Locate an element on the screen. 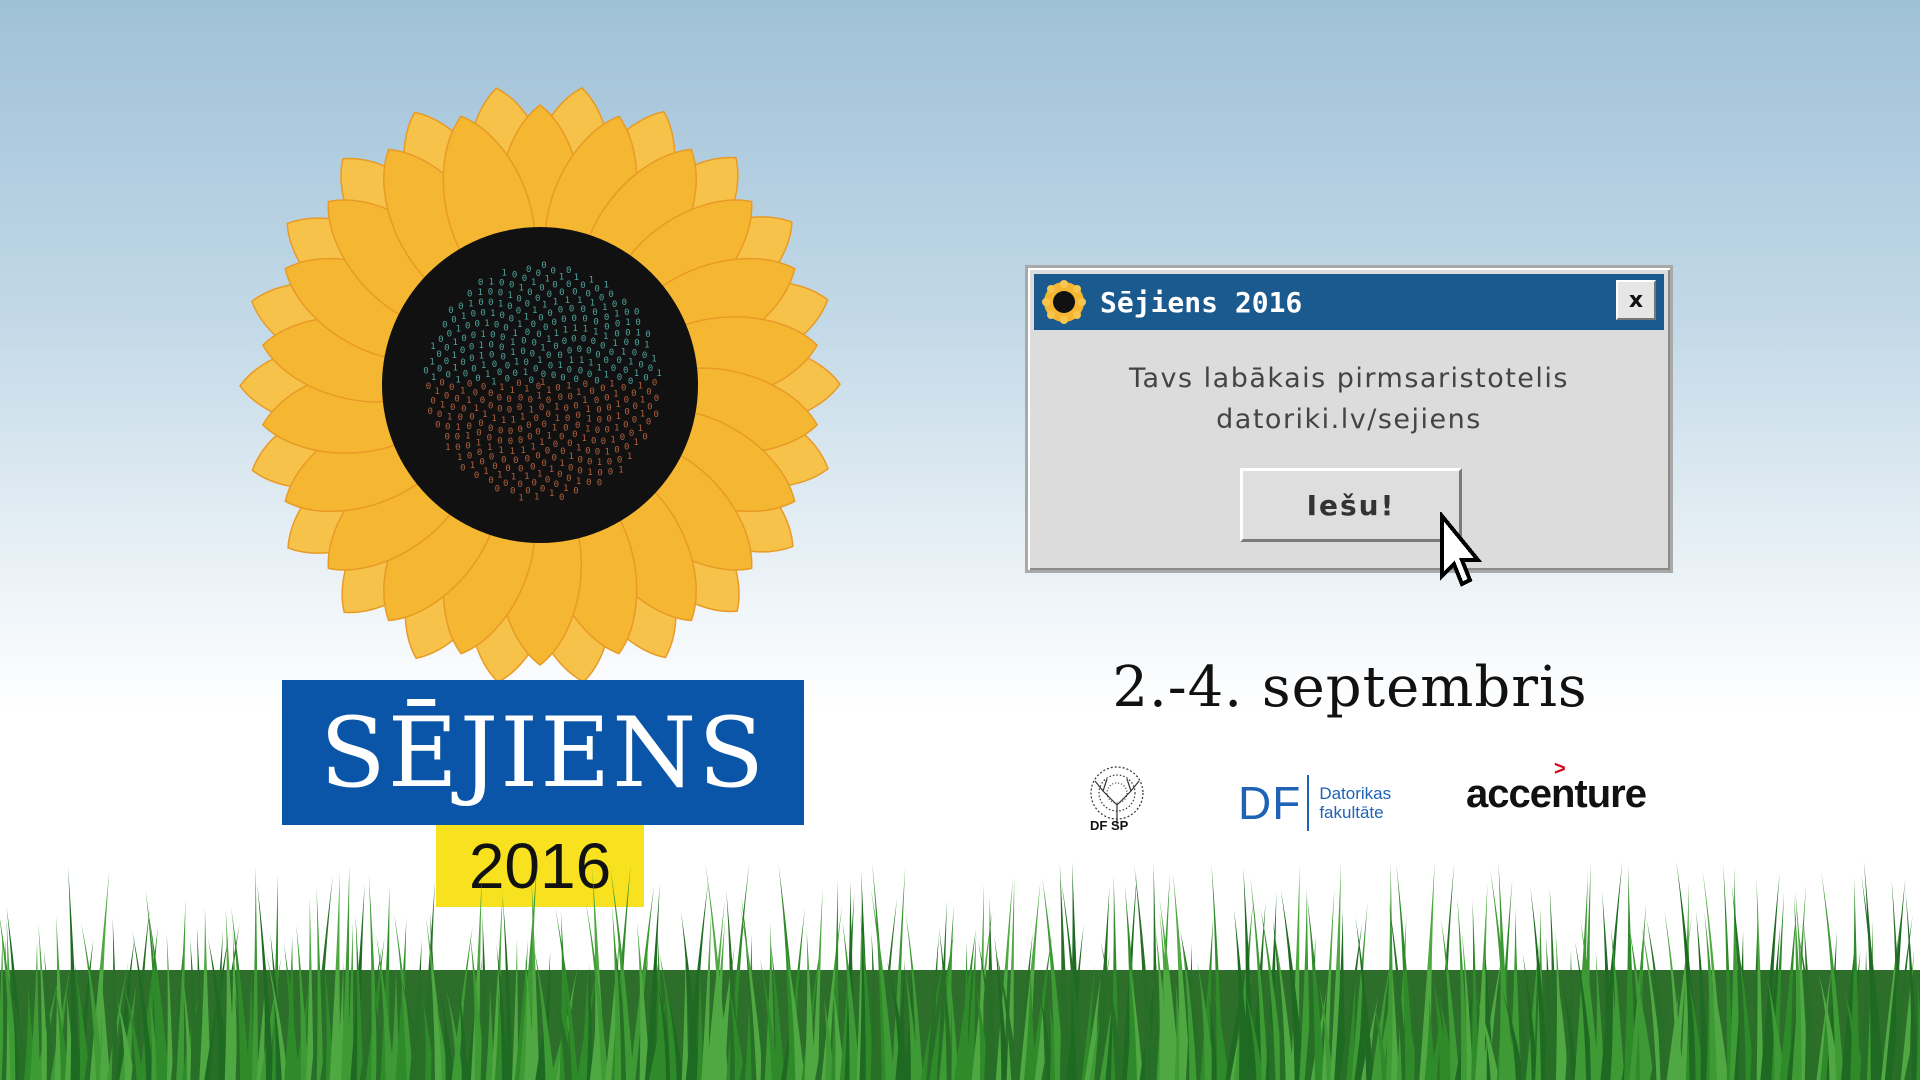 The image size is (1920, 1080). df-logo: DF Datorikas fakultāte is located at coordinates (1314, 803).